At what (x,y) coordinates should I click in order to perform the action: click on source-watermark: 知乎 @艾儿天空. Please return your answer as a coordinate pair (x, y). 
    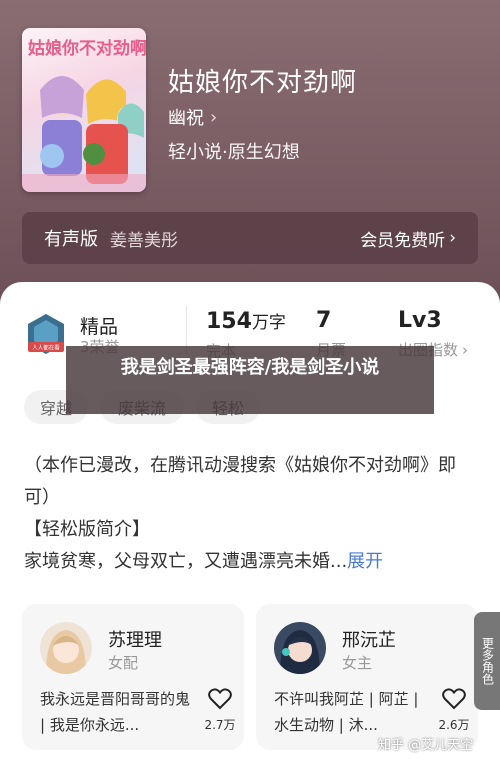
    Looking at the image, I should click on (426, 745).